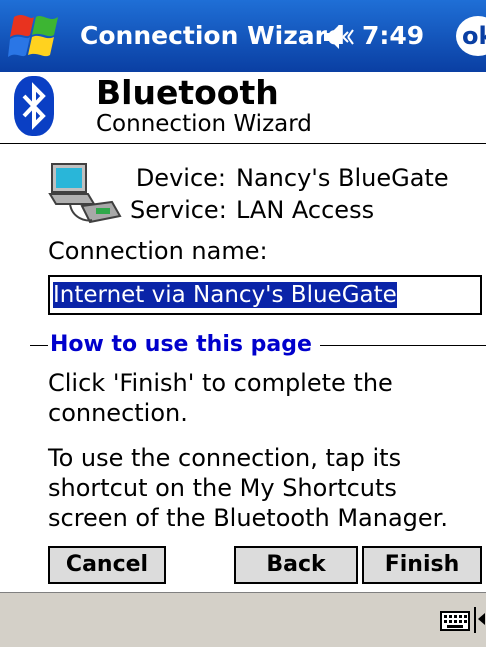  I want to click on device-label: Device:, so click(180, 178).